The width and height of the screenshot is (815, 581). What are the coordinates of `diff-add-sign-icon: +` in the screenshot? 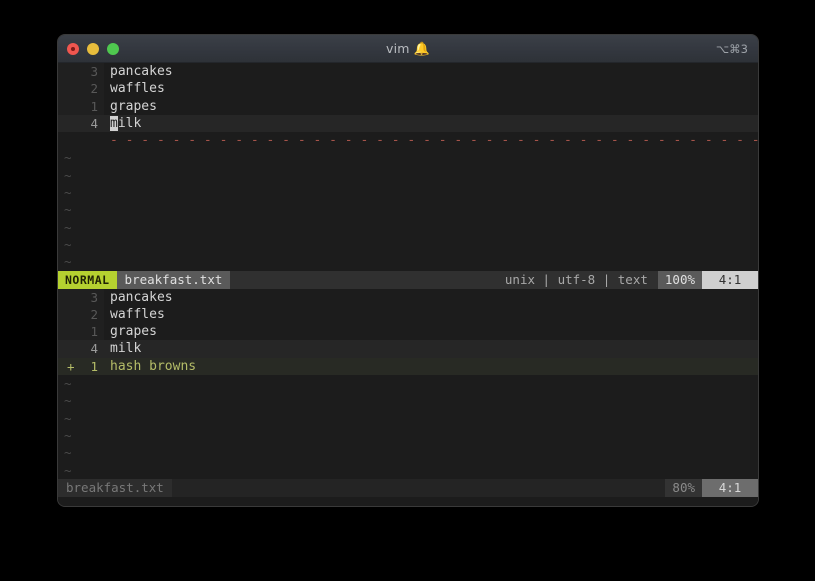 It's located at (71, 366).